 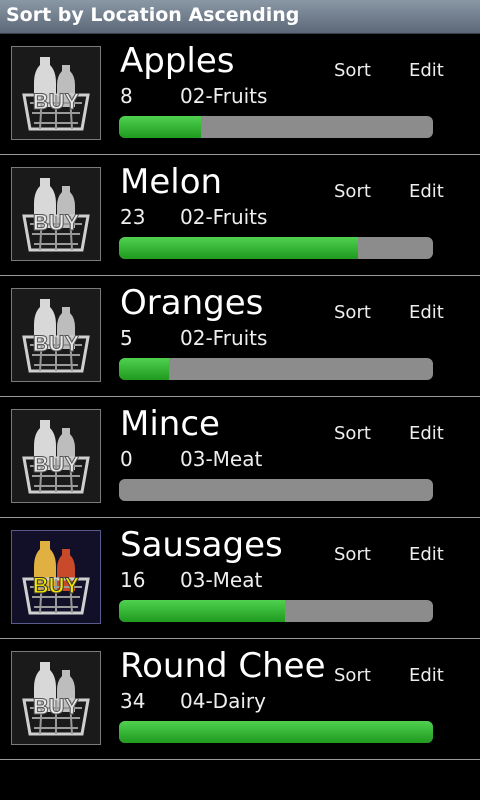 I want to click on item-location: 04-Dairy, so click(x=223, y=701).